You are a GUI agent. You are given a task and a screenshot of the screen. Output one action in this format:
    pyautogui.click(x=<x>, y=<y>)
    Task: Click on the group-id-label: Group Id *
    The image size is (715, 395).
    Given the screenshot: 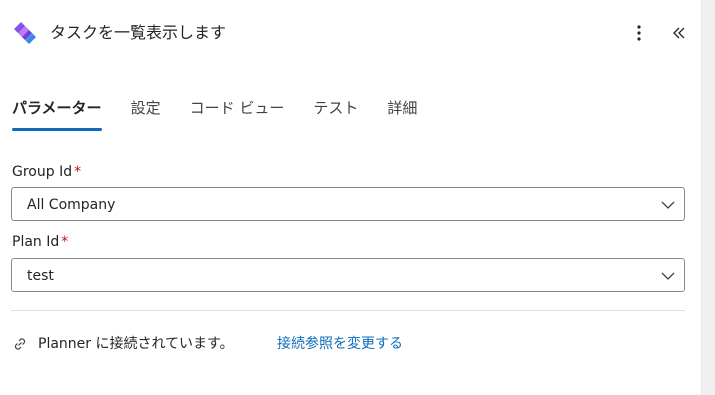 What is the action you would take?
    pyautogui.click(x=46, y=172)
    